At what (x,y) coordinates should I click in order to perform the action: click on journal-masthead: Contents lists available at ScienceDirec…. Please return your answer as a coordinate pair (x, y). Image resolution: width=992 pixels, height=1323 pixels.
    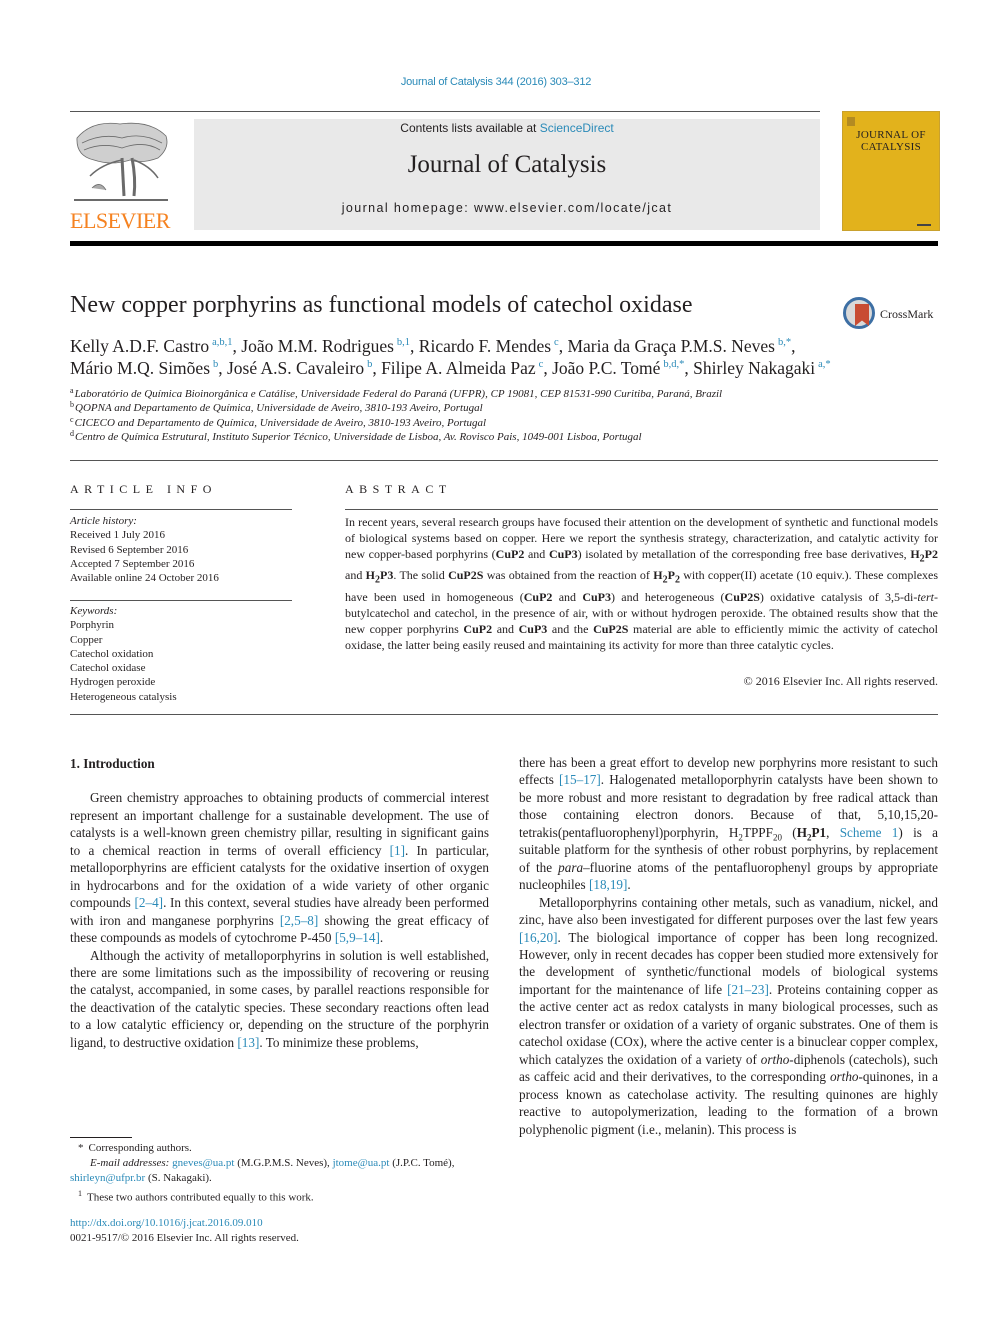
    Looking at the image, I should click on (507, 174).